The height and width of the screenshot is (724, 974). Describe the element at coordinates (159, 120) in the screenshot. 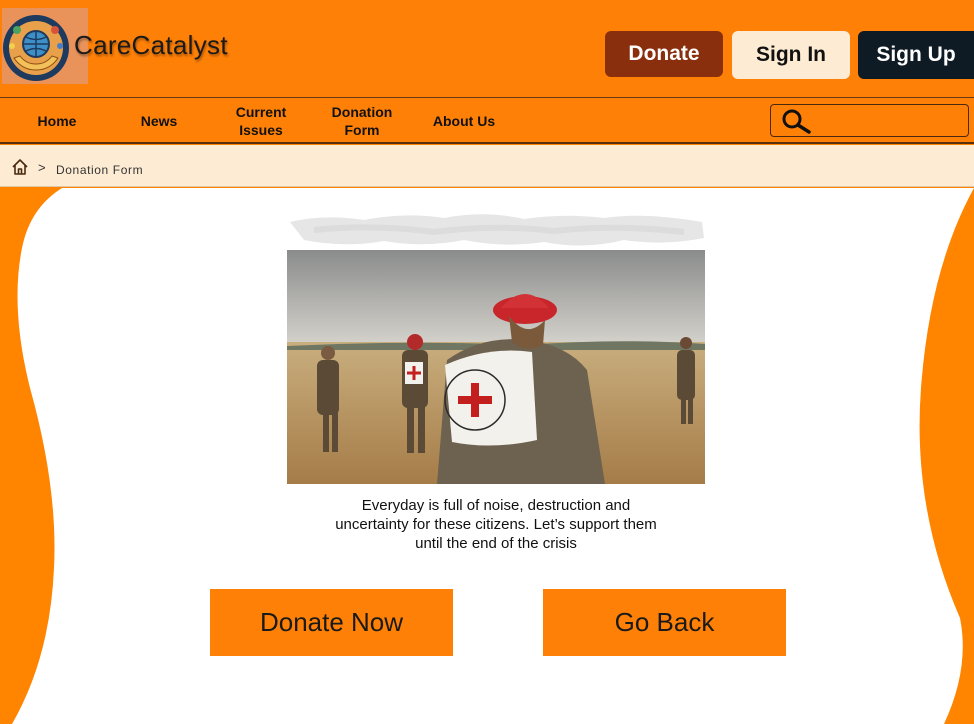

I see `nav-item-news: News` at that location.